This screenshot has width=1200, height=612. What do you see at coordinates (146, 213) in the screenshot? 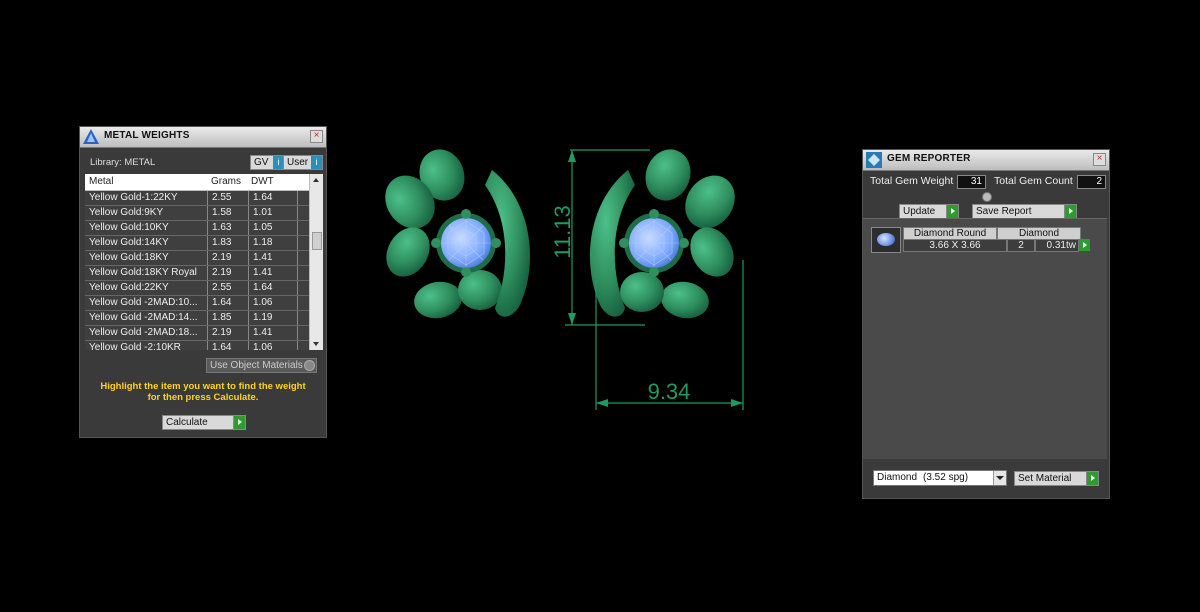
I see `metal-name-cell: Yellow Gold:9KY` at bounding box center [146, 213].